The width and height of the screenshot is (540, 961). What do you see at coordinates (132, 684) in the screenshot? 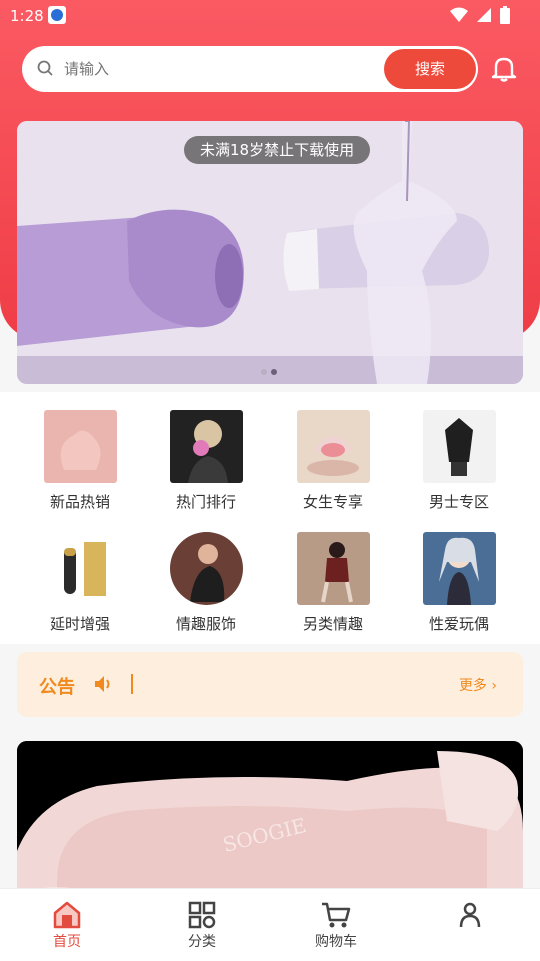
I see `notice-cursor` at bounding box center [132, 684].